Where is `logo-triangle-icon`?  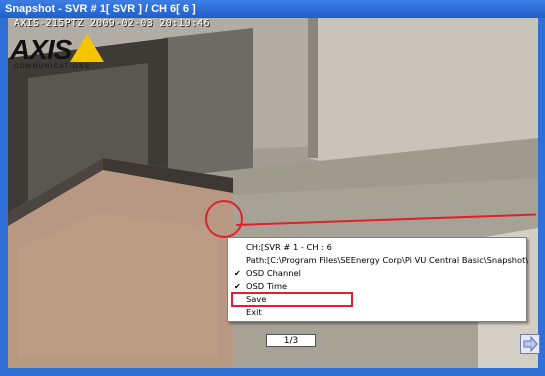 logo-triangle-icon is located at coordinates (87, 48).